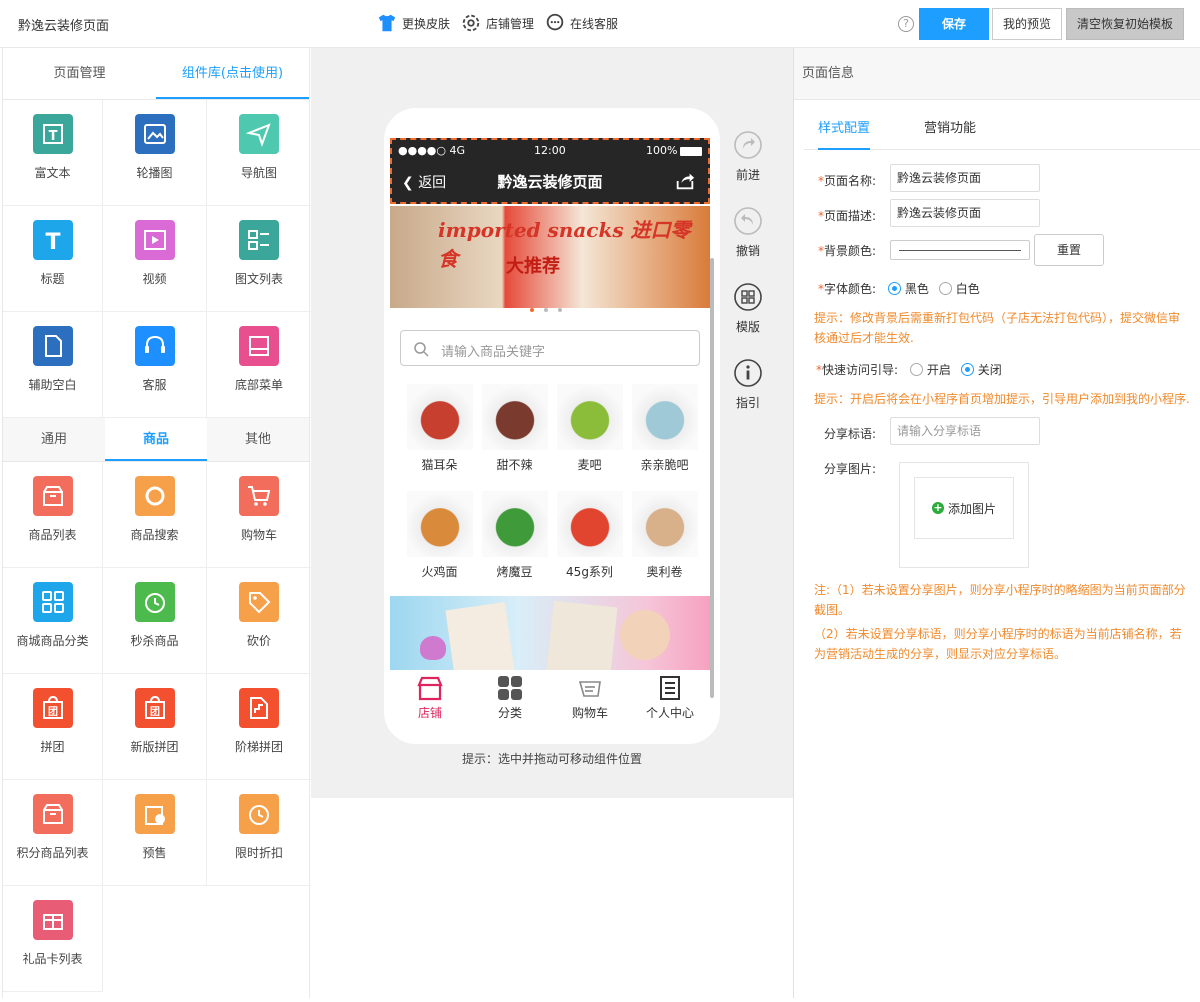 The image size is (1200, 1002). What do you see at coordinates (670, 688) in the screenshot?
I see `profile-icon` at bounding box center [670, 688].